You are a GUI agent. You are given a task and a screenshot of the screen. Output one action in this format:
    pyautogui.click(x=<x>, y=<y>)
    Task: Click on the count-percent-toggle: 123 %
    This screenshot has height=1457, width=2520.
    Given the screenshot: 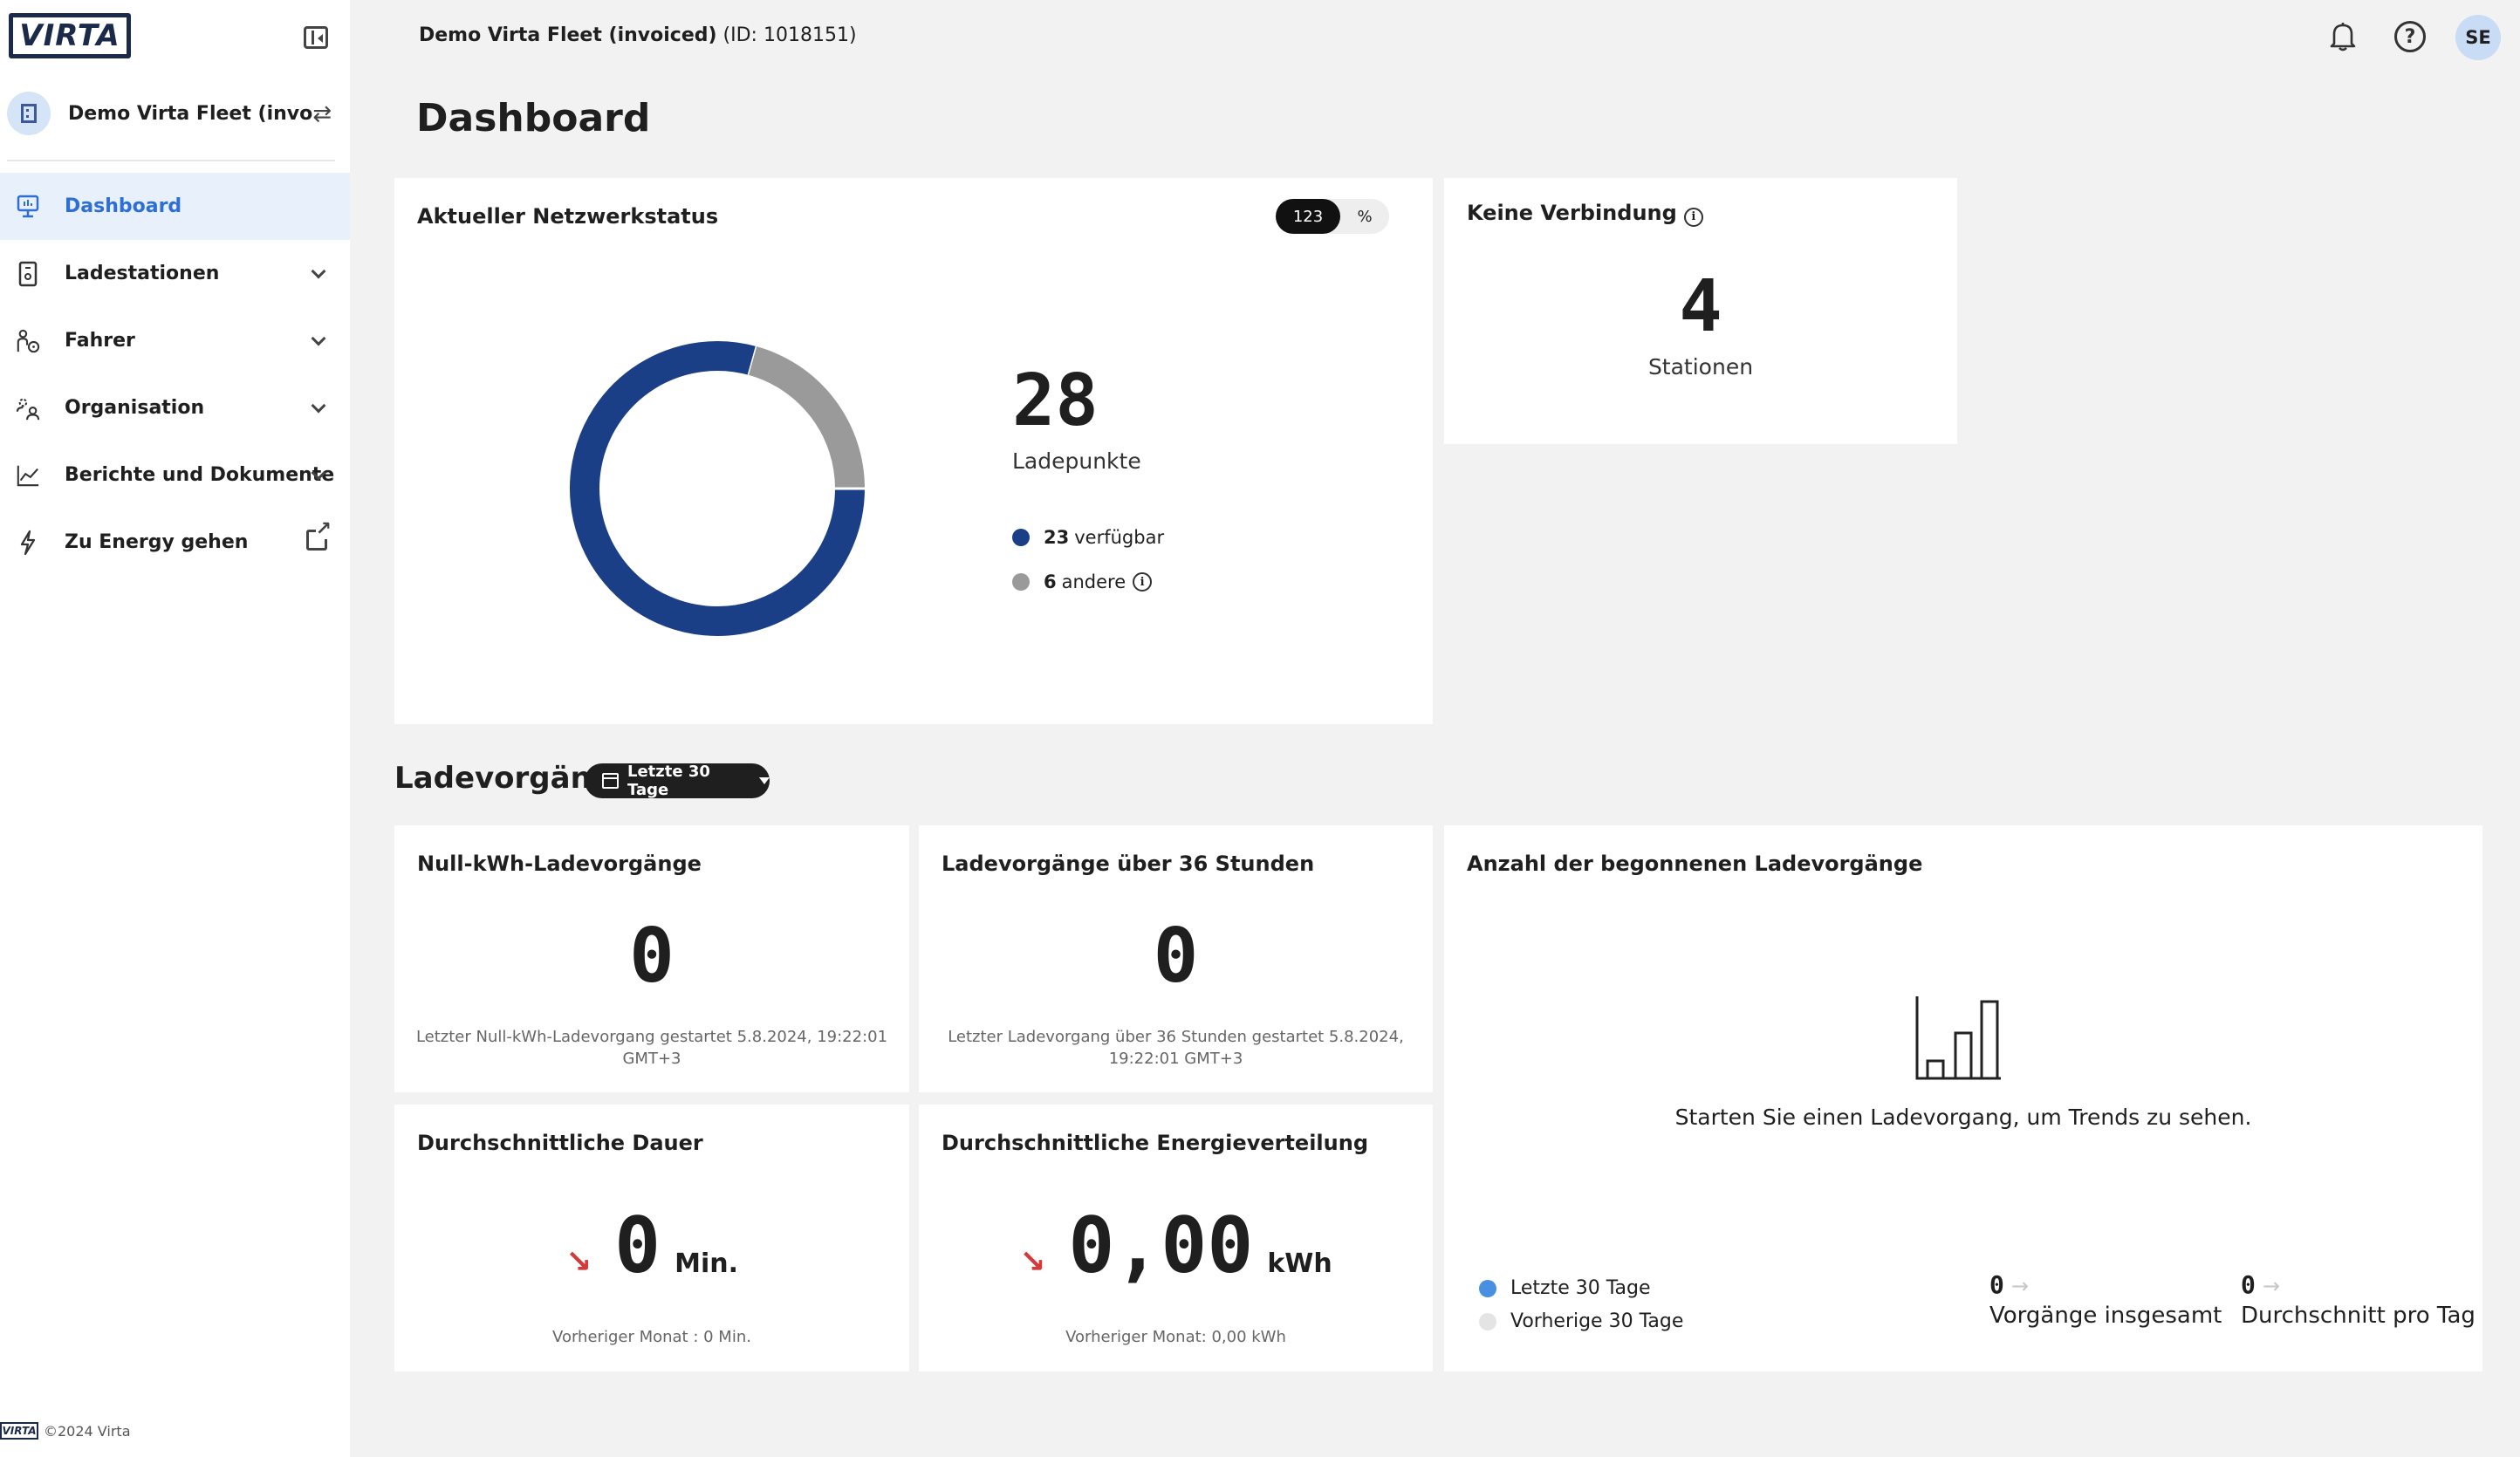 What is the action you would take?
    pyautogui.click(x=1332, y=216)
    